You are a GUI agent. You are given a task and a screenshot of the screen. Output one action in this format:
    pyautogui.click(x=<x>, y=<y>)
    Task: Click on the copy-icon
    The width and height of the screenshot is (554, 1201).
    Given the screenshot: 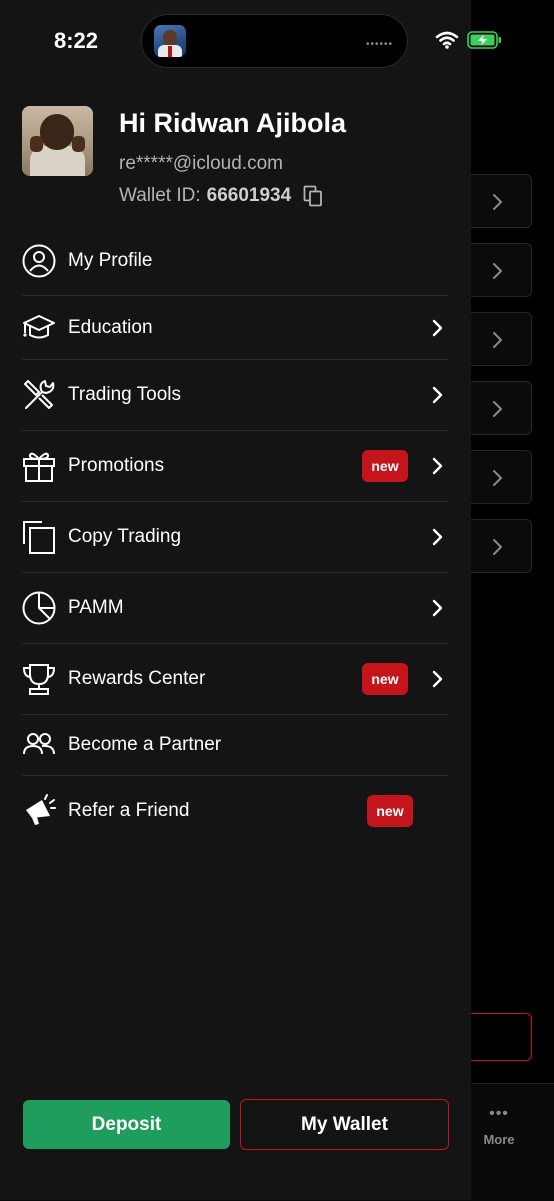 What is the action you would take?
    pyautogui.click(x=313, y=196)
    